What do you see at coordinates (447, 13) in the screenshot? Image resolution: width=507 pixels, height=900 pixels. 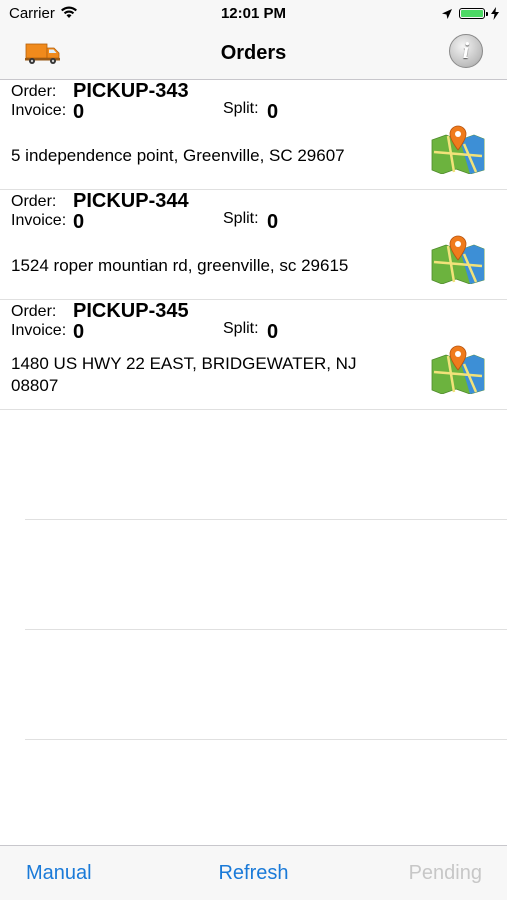 I see `location-arrow-icon` at bounding box center [447, 13].